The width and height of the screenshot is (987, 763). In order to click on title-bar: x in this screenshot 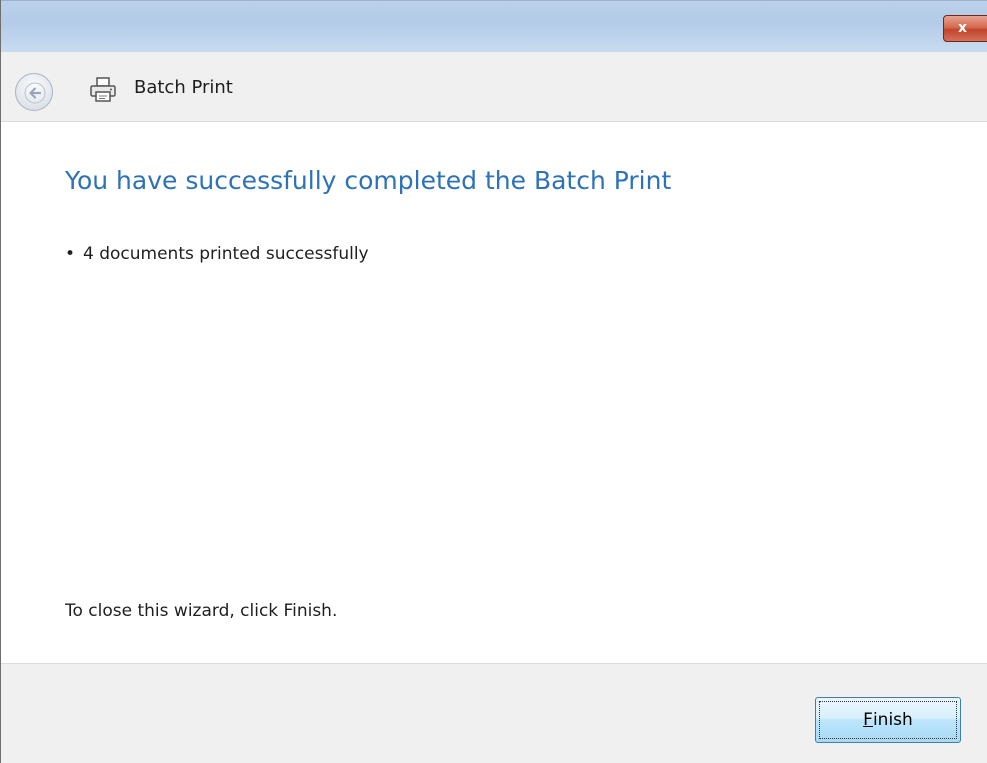, I will do `click(494, 26)`.